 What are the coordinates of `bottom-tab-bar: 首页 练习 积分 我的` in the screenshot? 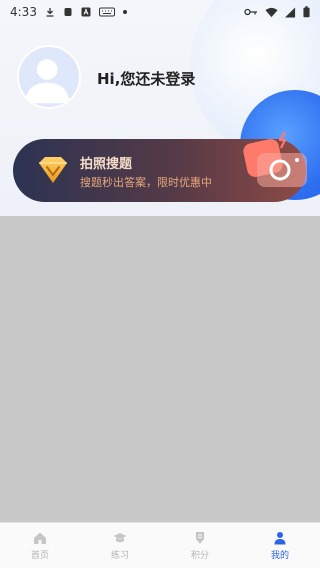 It's located at (160, 545).